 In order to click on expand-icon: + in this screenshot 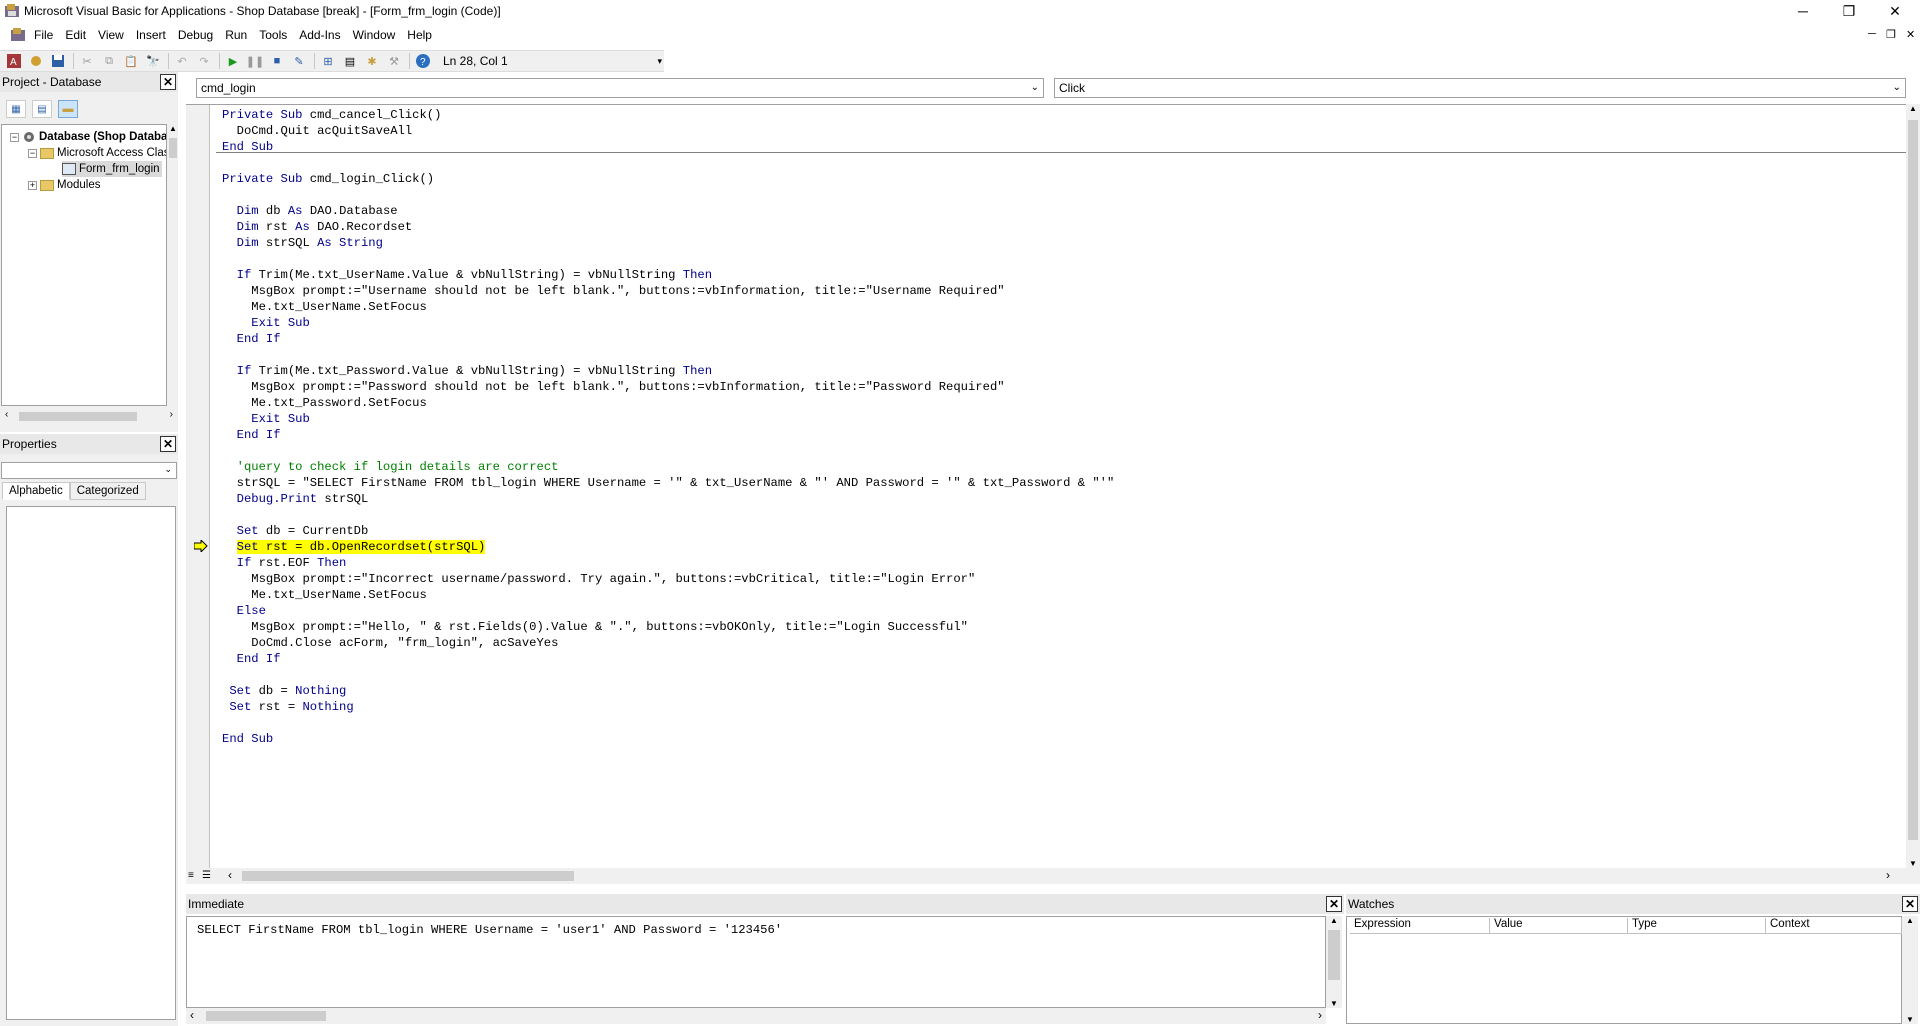, I will do `click(32, 185)`.